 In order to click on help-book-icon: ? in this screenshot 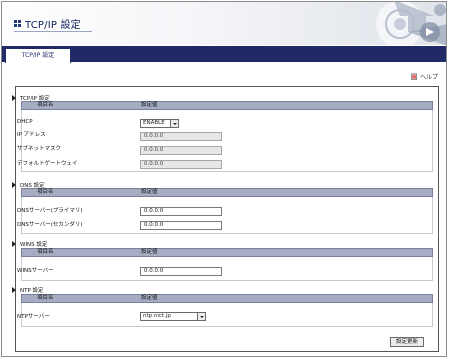, I will do `click(414, 76)`.